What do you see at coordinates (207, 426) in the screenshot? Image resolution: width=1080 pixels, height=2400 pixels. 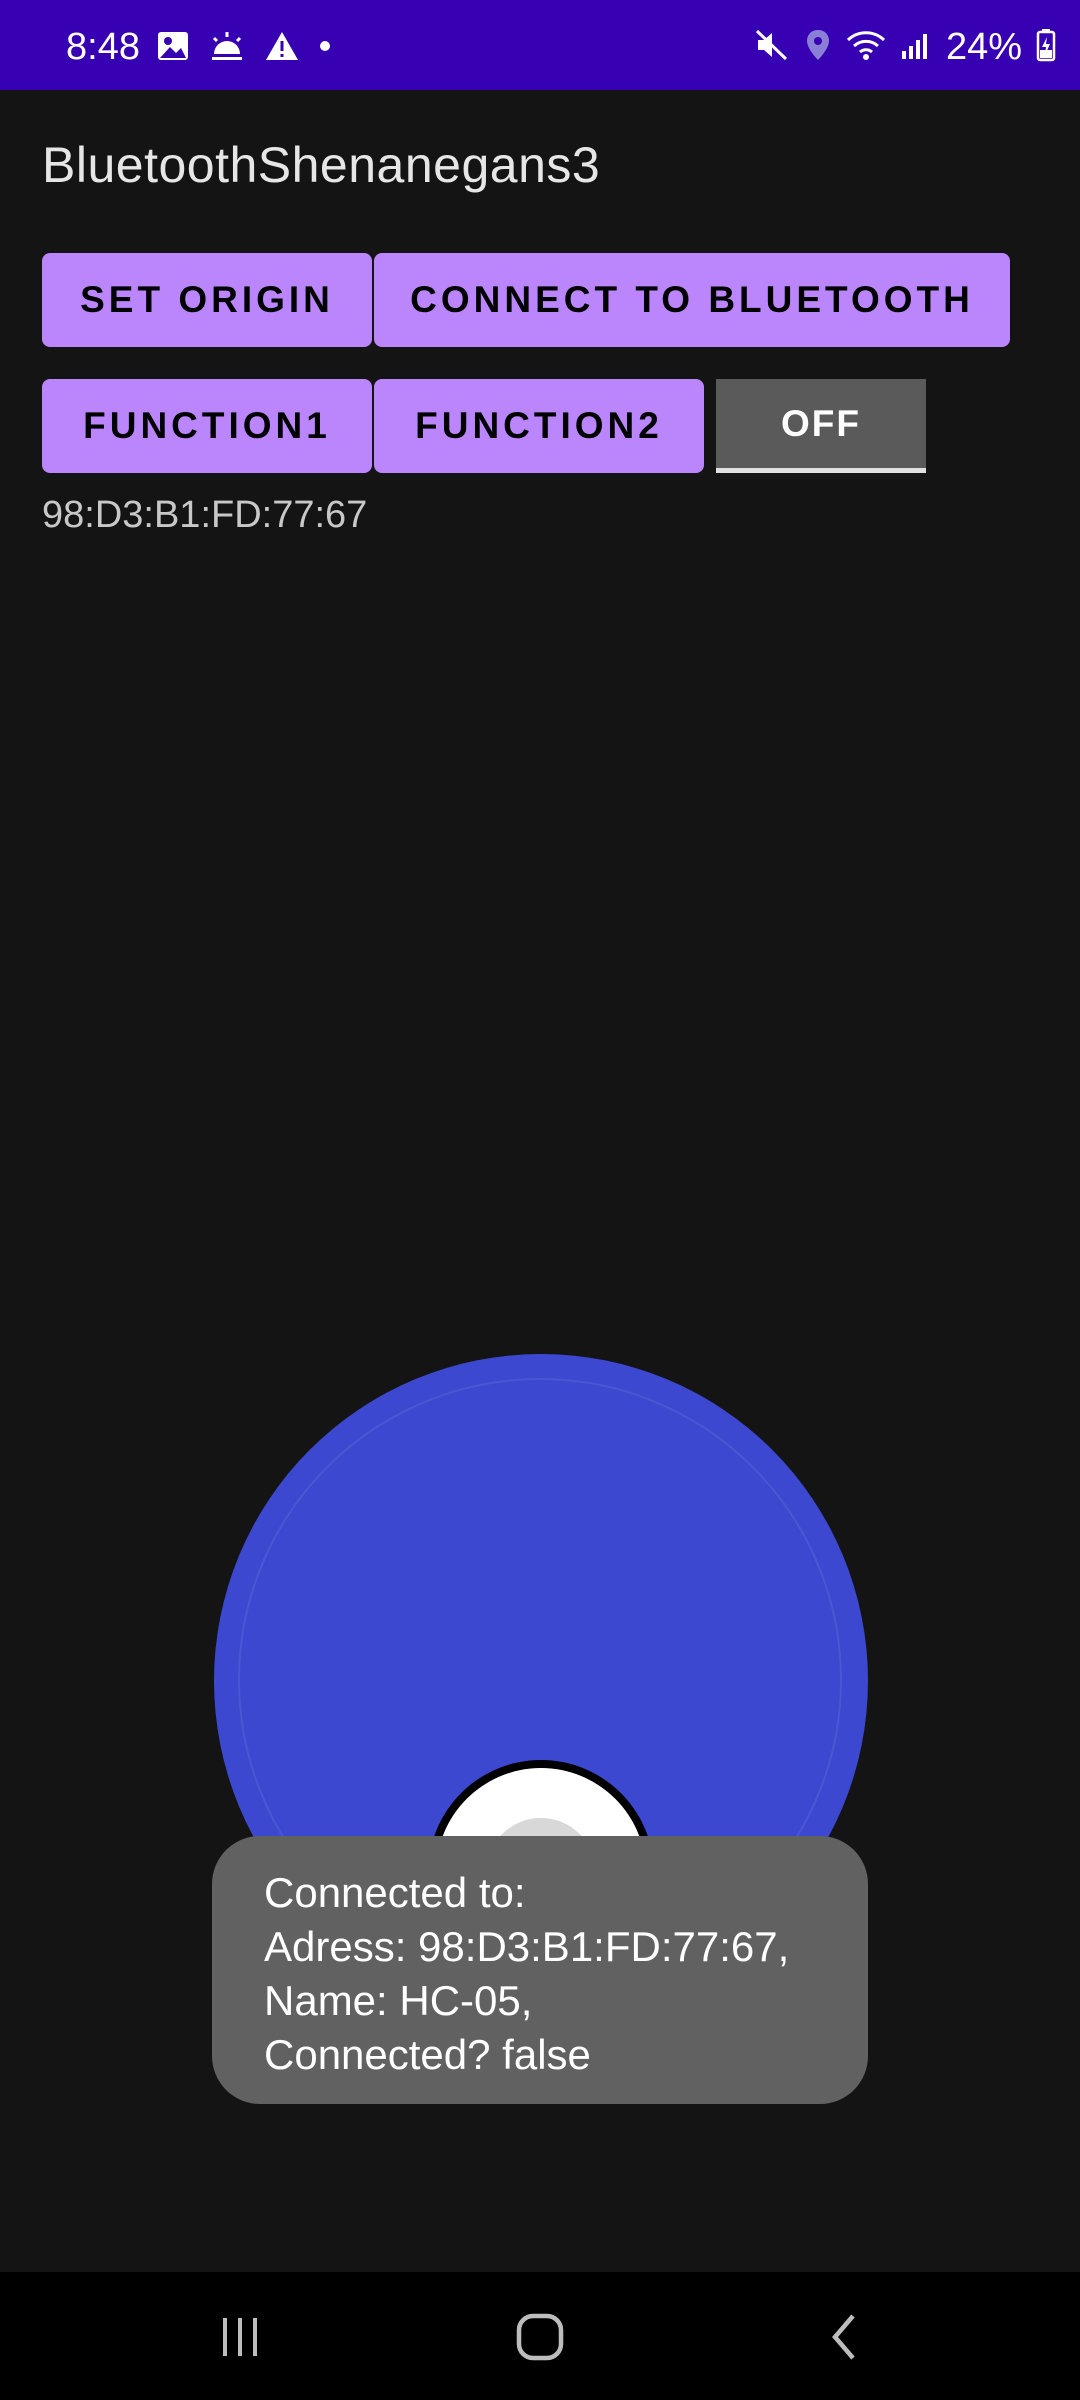 I see `function1-button: FUNCTION1` at bounding box center [207, 426].